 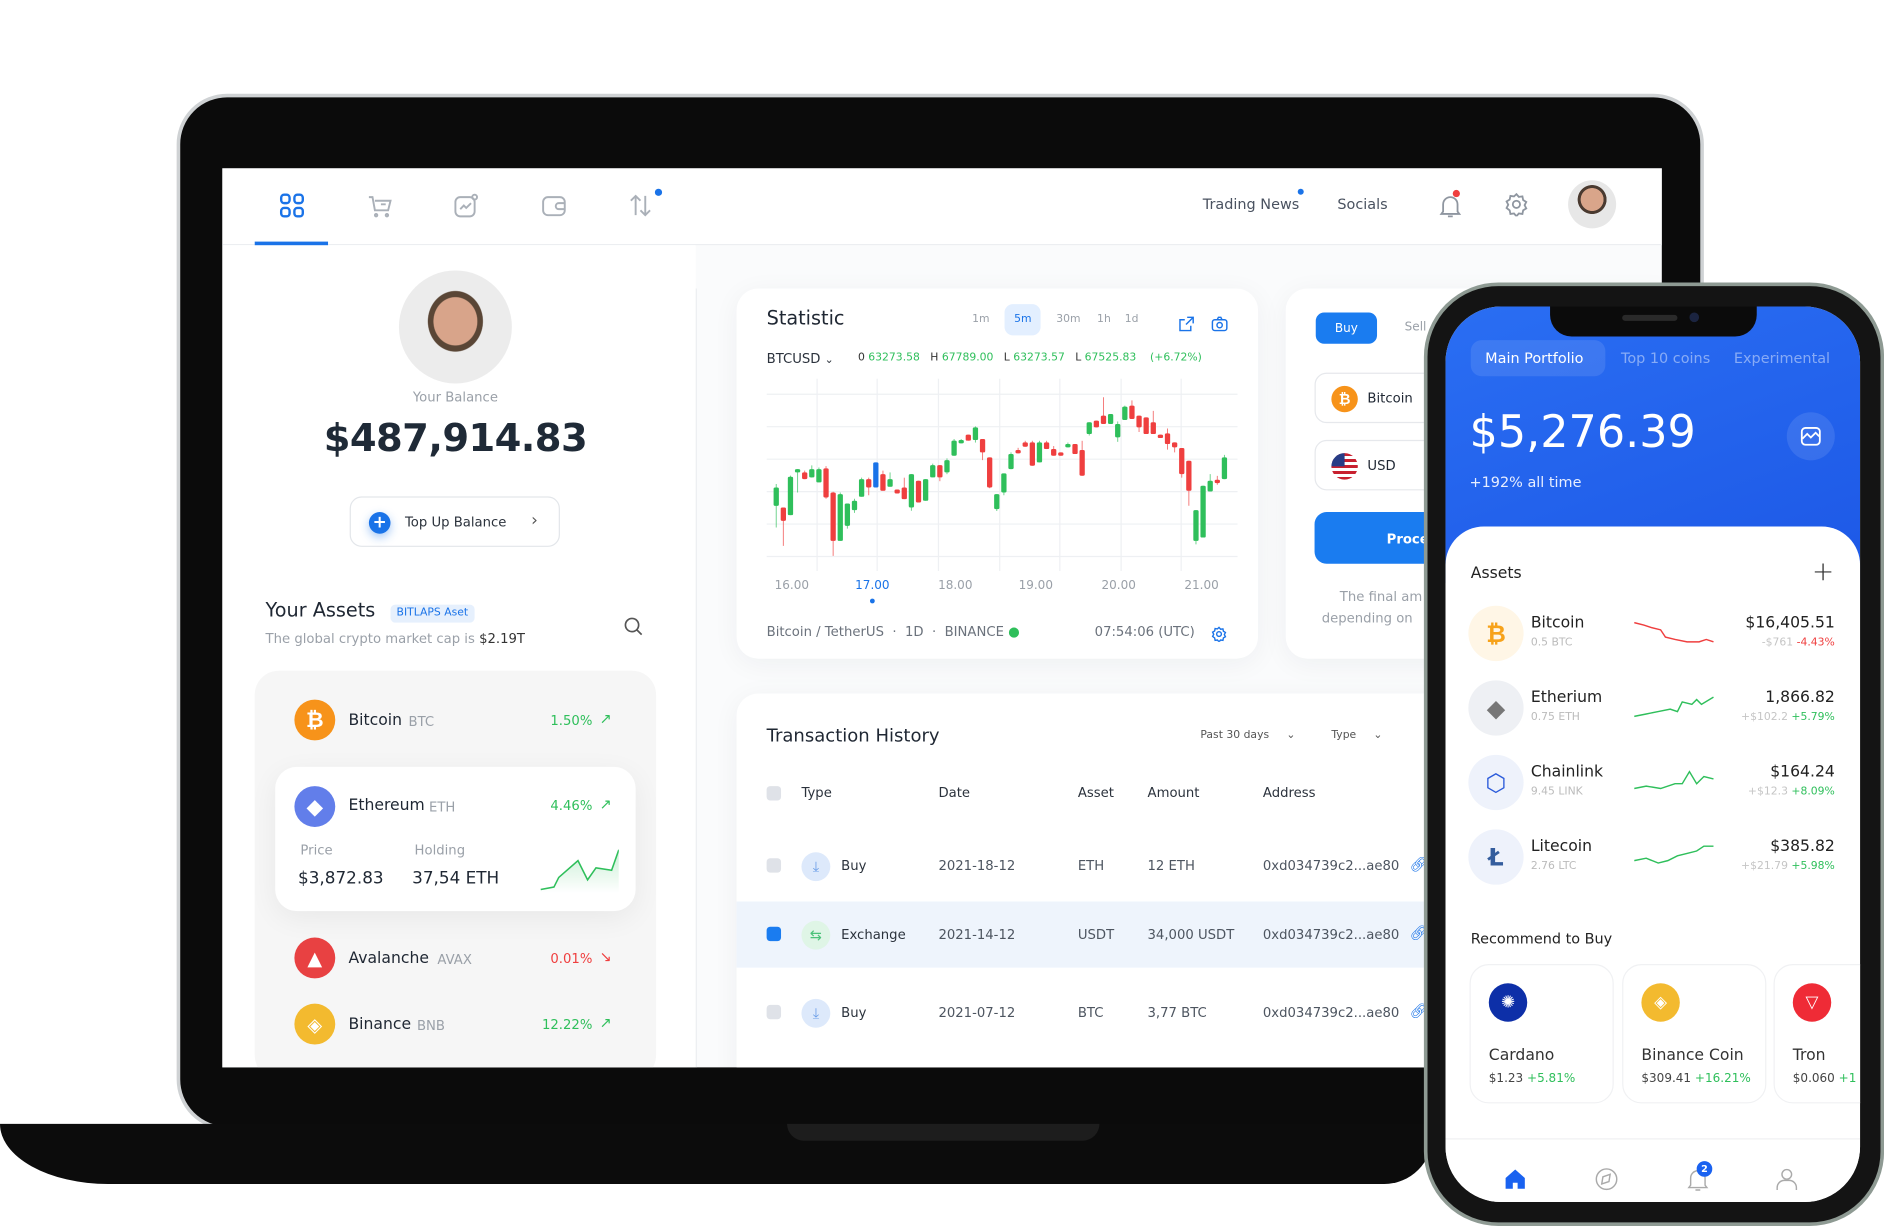 What do you see at coordinates (1104, 320) in the screenshot?
I see `interval-1h: 1h` at bounding box center [1104, 320].